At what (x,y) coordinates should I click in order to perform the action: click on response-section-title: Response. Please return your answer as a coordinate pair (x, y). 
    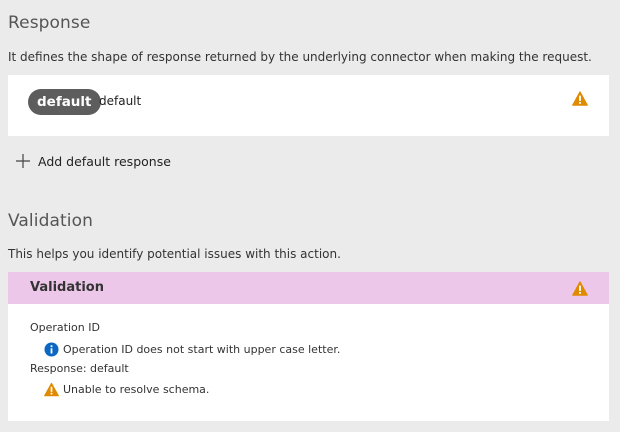
    Looking at the image, I should click on (49, 23).